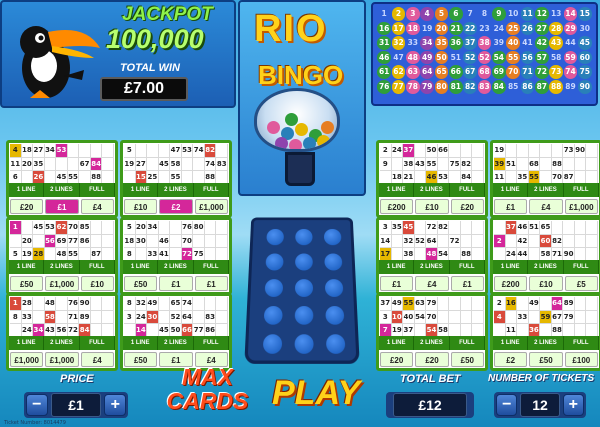 This screenshot has height=427, width=600. What do you see at coordinates (513, 57) in the screenshot?
I see `called-ball: 55` at bounding box center [513, 57].